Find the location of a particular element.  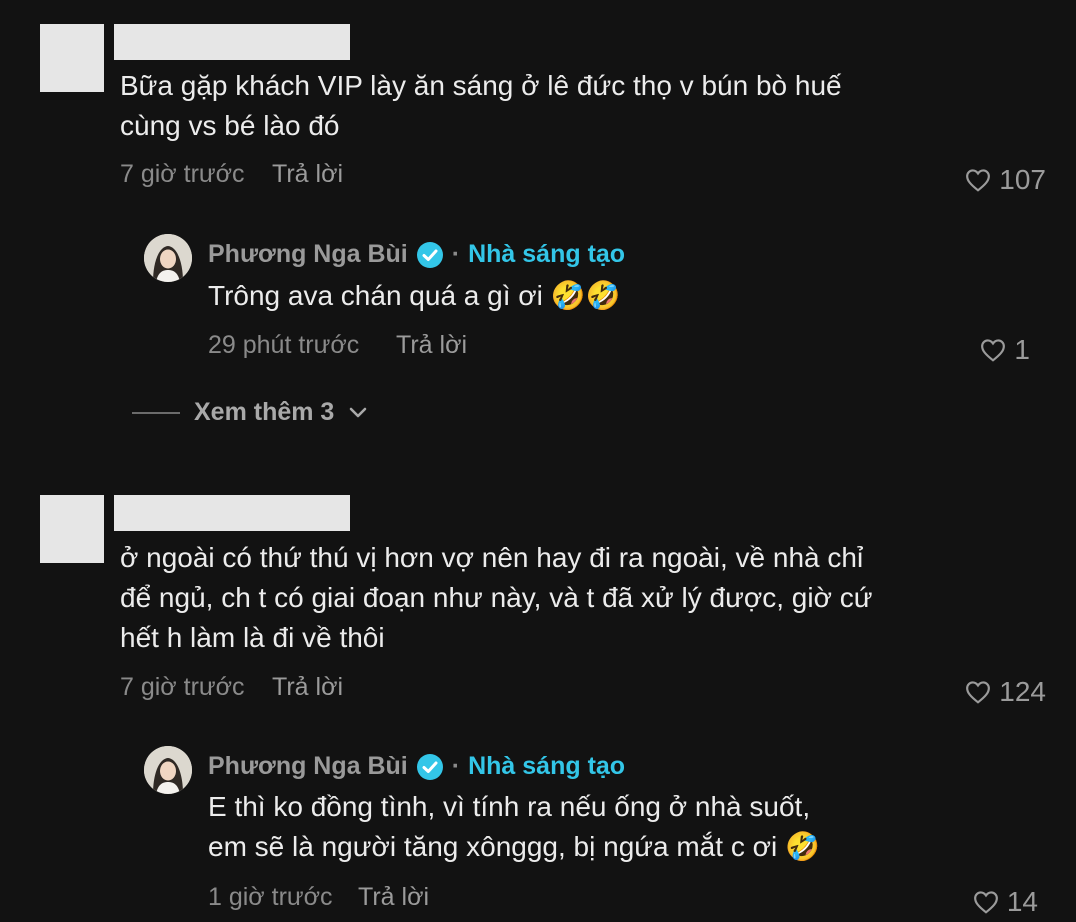

like-count: 107 is located at coordinates (1022, 179).